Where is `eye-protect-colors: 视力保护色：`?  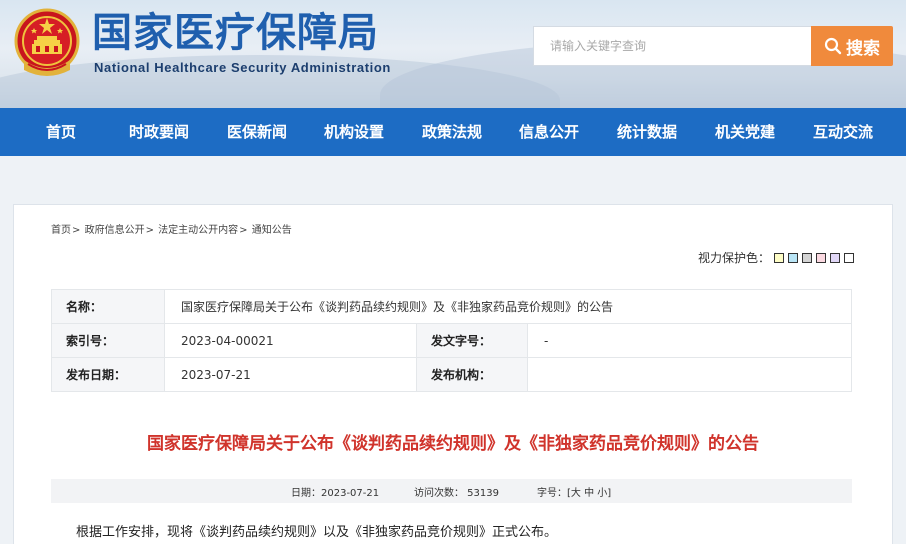
eye-protect-colors: 视力保护色： is located at coordinates (776, 257).